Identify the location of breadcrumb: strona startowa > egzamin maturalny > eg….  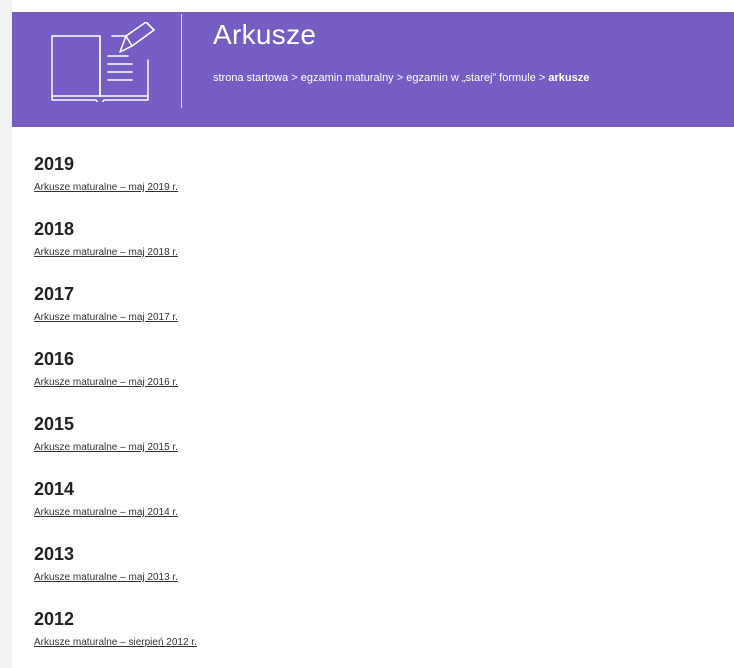
(401, 78).